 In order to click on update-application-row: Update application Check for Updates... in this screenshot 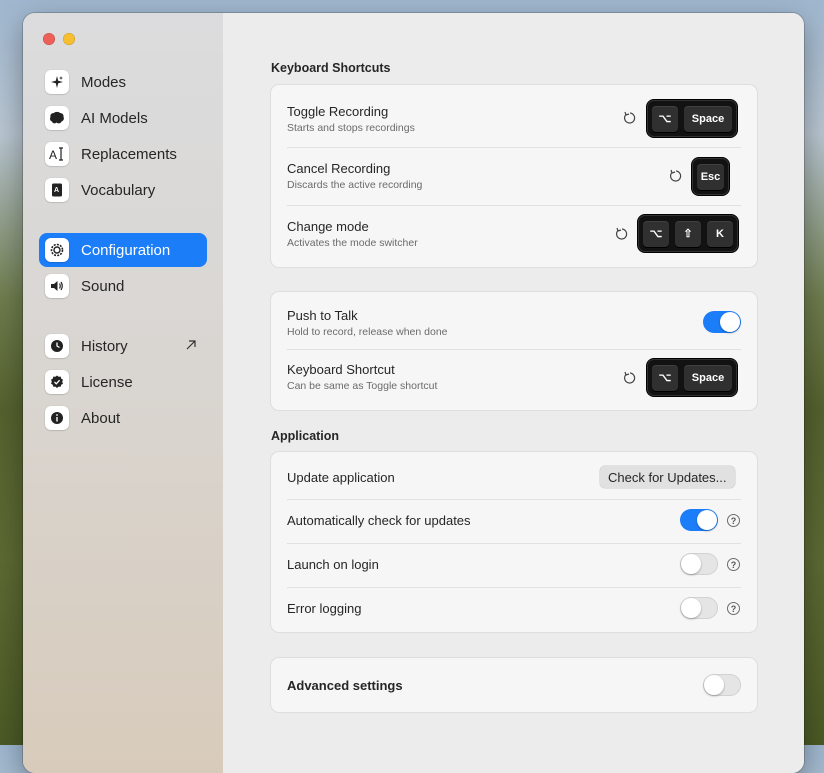, I will do `click(514, 475)`.